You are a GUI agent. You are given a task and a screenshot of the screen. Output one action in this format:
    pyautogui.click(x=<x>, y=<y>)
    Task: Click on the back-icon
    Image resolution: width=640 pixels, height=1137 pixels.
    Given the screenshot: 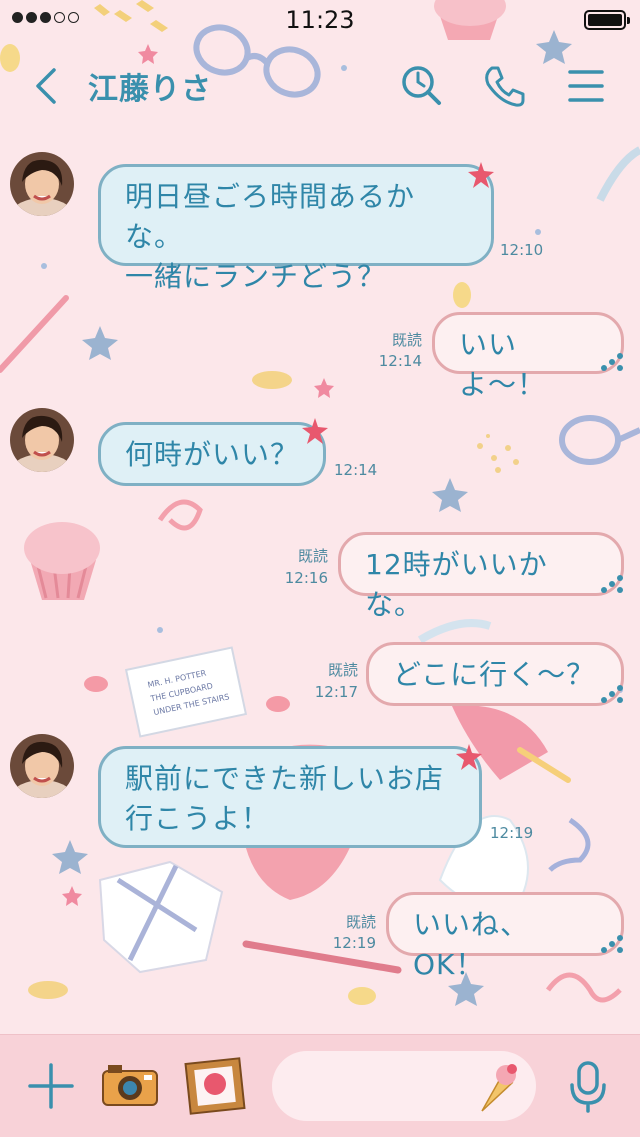 What is the action you would take?
    pyautogui.click(x=48, y=86)
    